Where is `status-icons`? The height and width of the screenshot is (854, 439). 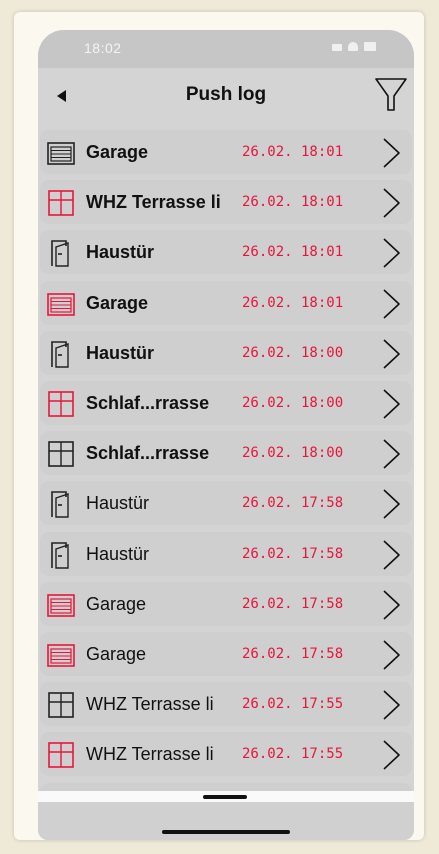
status-icons is located at coordinates (354, 46).